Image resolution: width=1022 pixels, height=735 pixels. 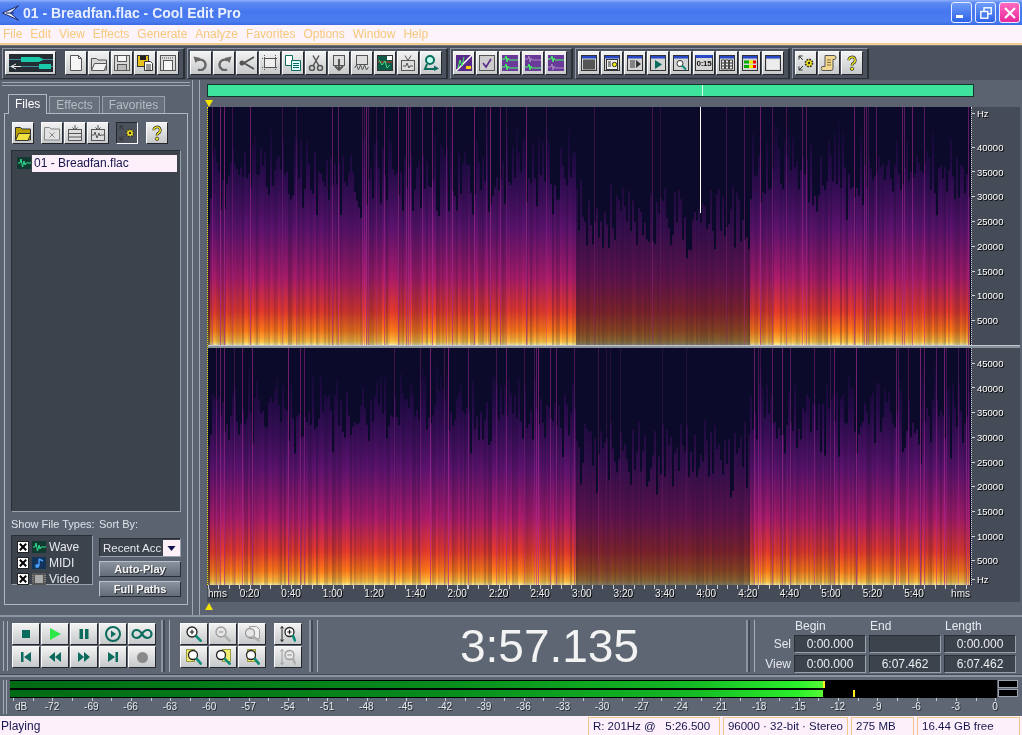 I want to click on magnifier-arrow-button, so click(x=431, y=63).